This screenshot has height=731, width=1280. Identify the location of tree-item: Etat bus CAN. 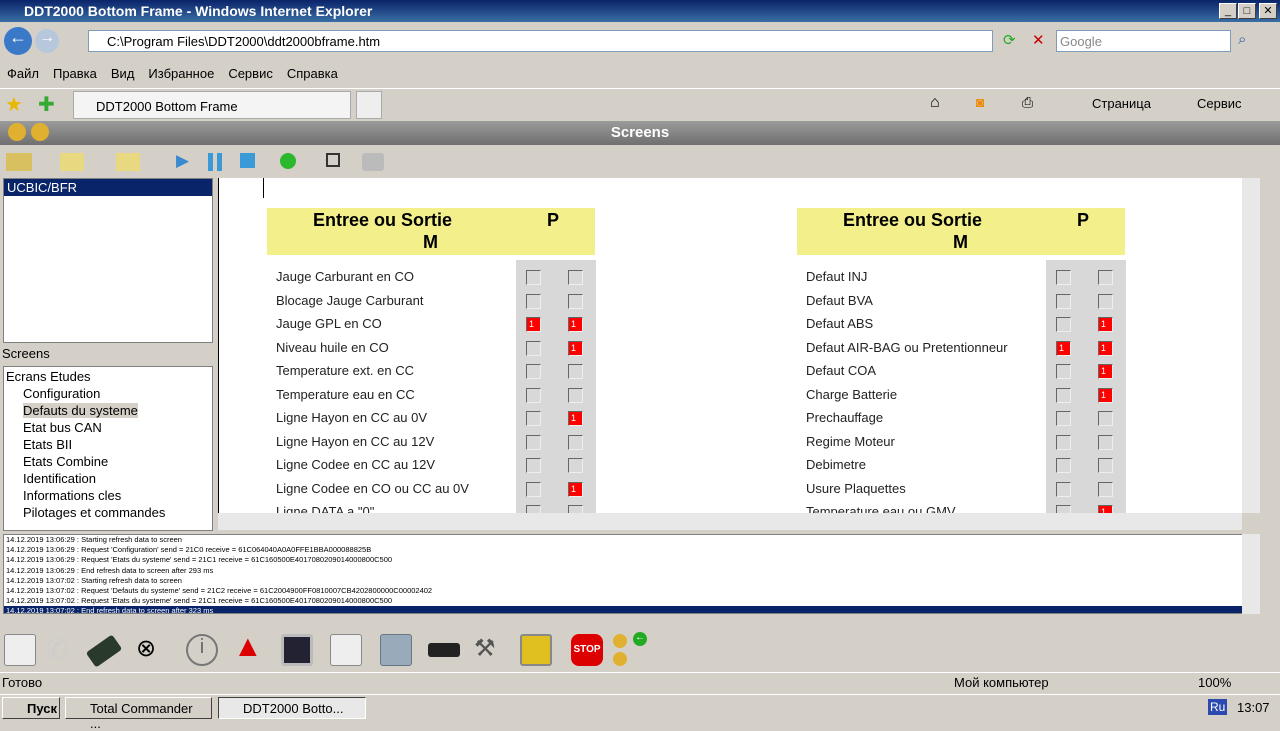
(62, 427).